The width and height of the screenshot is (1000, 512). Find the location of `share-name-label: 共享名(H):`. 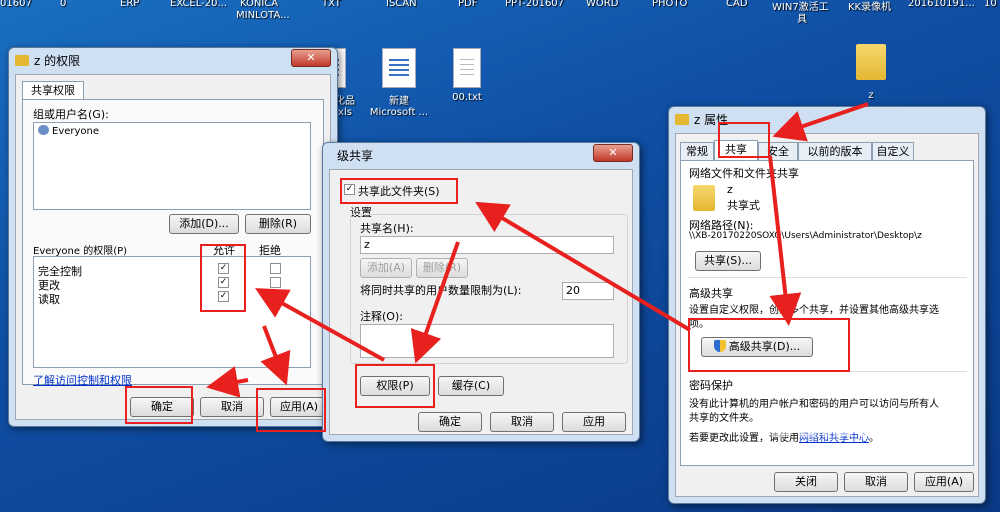

share-name-label: 共享名(H): is located at coordinates (387, 228).